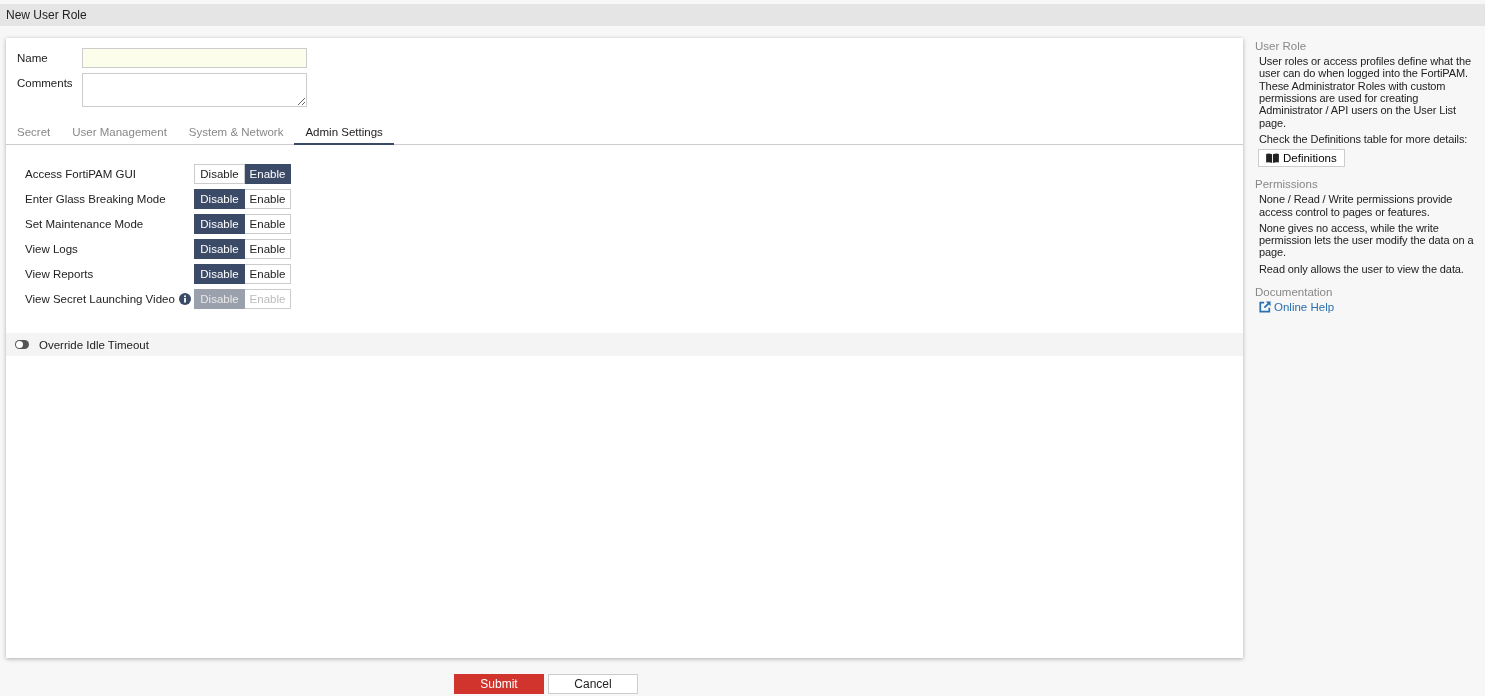 This screenshot has width=1485, height=696. Describe the element at coordinates (1272, 158) in the screenshot. I see `book-icon` at that location.